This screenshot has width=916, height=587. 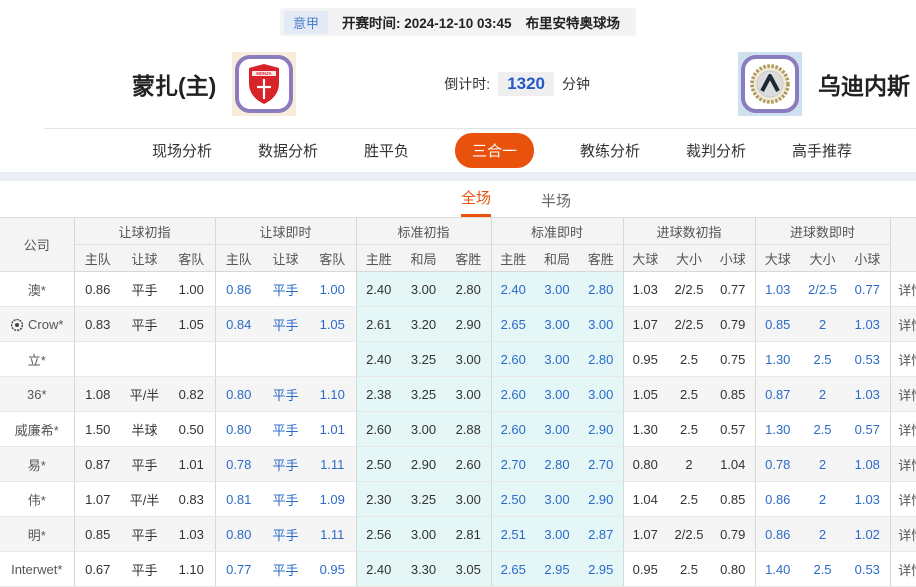 I want to click on subheader: 大小, so click(x=823, y=258).